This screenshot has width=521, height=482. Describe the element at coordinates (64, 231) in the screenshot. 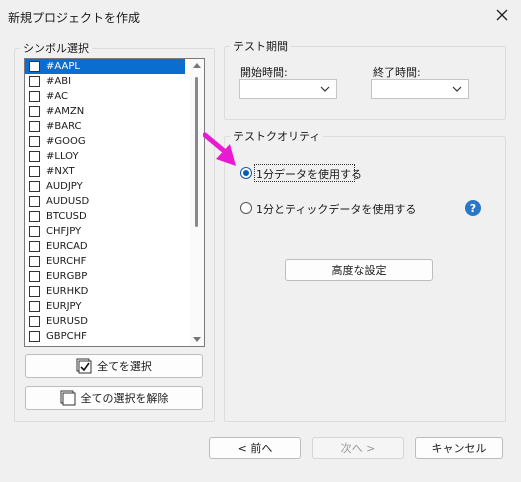

I see `symbol-name: CHFJPY` at that location.